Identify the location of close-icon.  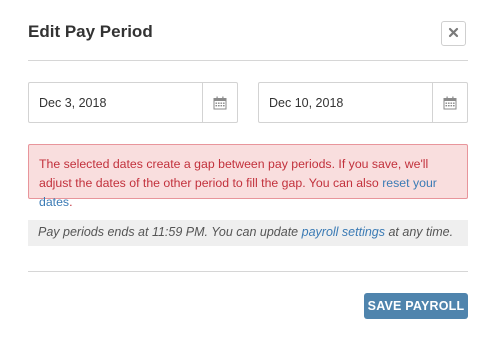
(453, 34).